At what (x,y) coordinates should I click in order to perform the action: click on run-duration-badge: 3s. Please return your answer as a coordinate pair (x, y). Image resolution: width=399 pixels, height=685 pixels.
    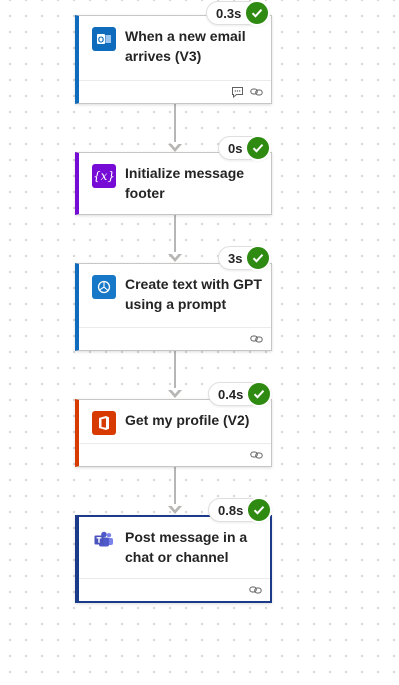
    Looking at the image, I should click on (245, 258).